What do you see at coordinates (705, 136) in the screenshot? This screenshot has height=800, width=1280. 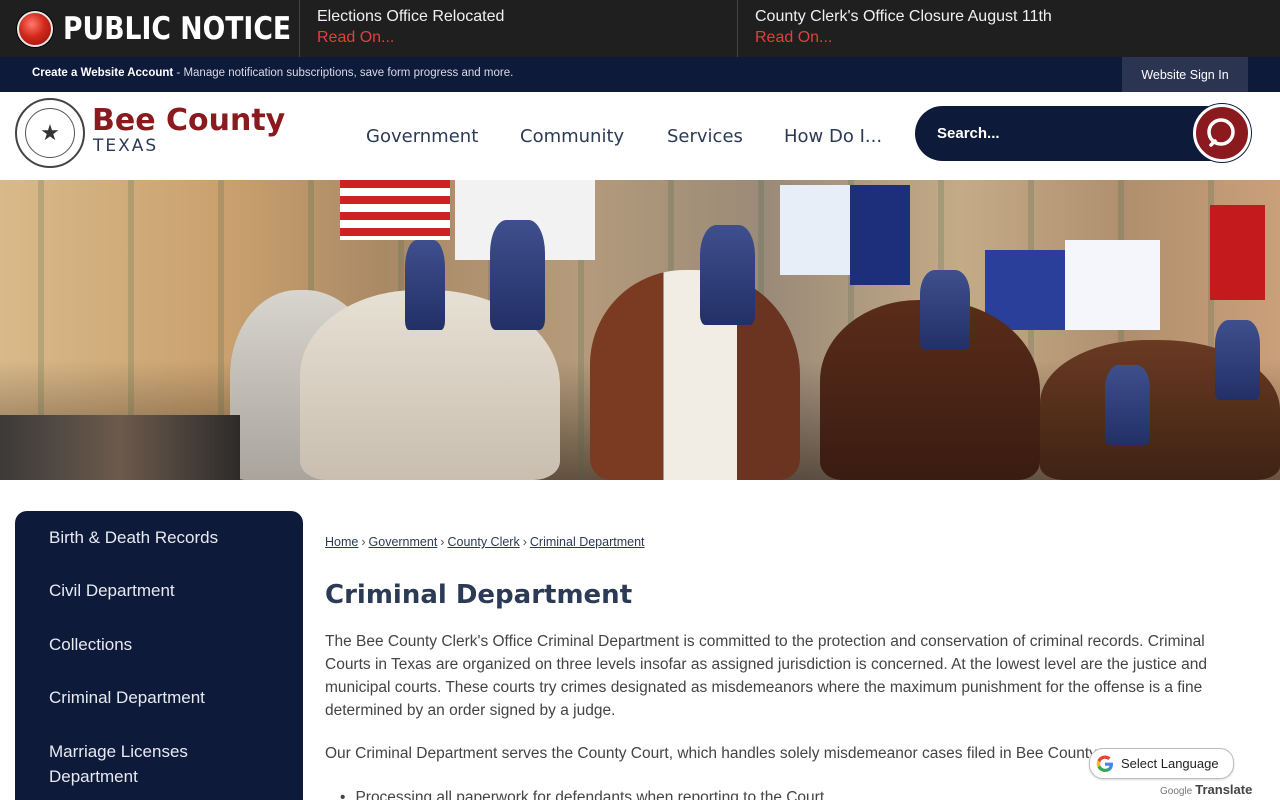 I see `nav-services: Services` at bounding box center [705, 136].